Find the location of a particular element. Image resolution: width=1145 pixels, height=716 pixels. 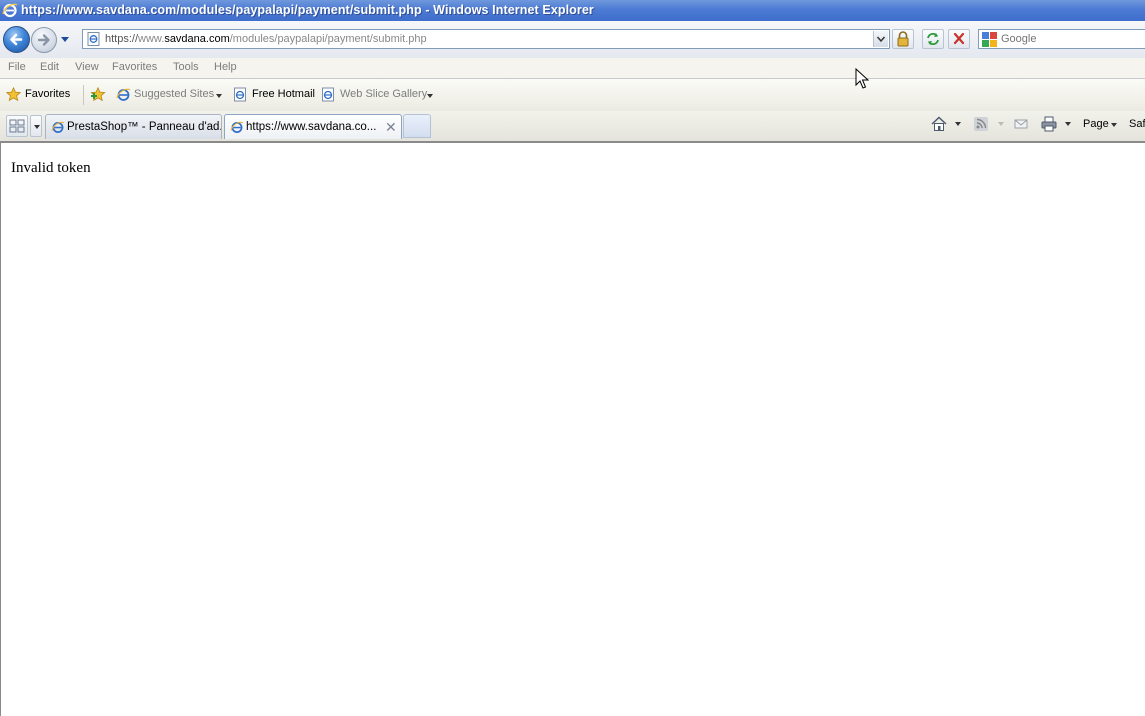

menu-favorites: Favorites is located at coordinates (134, 67).